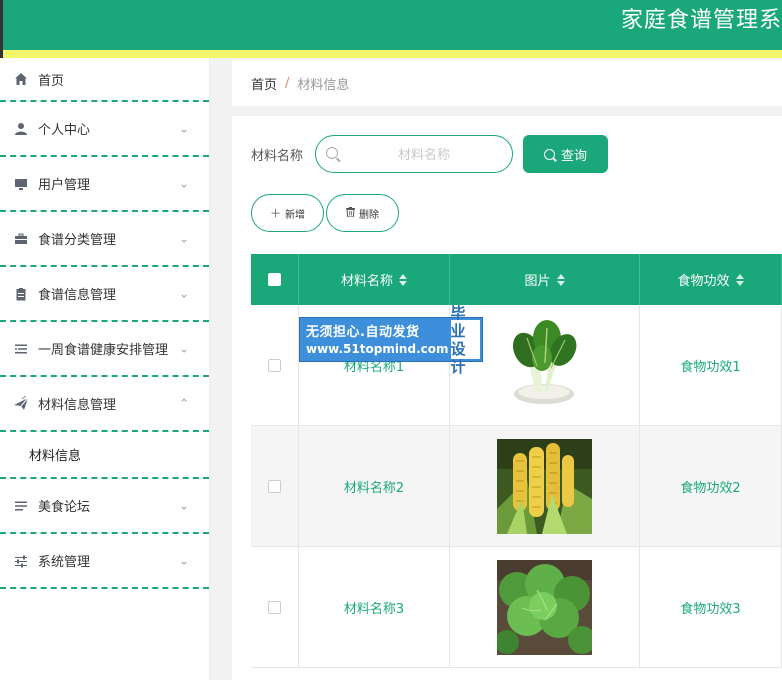 This screenshot has width=782, height=680. I want to click on watermark-line2: www.51topmind.com, so click(377, 349).